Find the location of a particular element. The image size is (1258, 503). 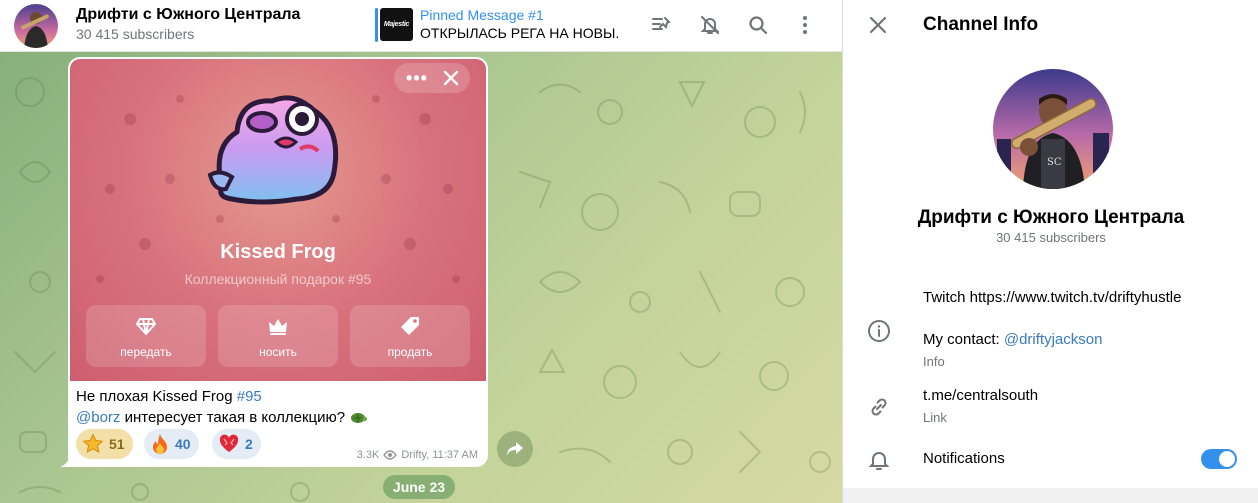

reaction-star-count: 51 is located at coordinates (117, 444).